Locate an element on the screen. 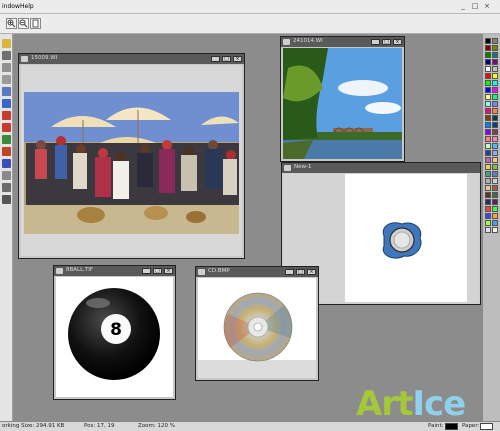 The image size is (500, 431). zoom-out-icon is located at coordinates (23, 23).